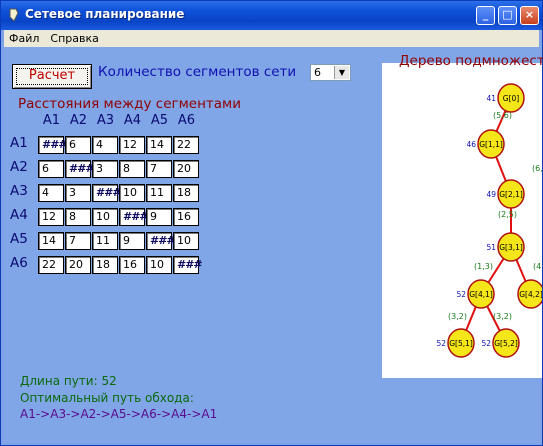 Image resolution: width=543 pixels, height=446 pixels. What do you see at coordinates (491, 144) in the screenshot?
I see `node-label: G[1,1]` at bounding box center [491, 144].